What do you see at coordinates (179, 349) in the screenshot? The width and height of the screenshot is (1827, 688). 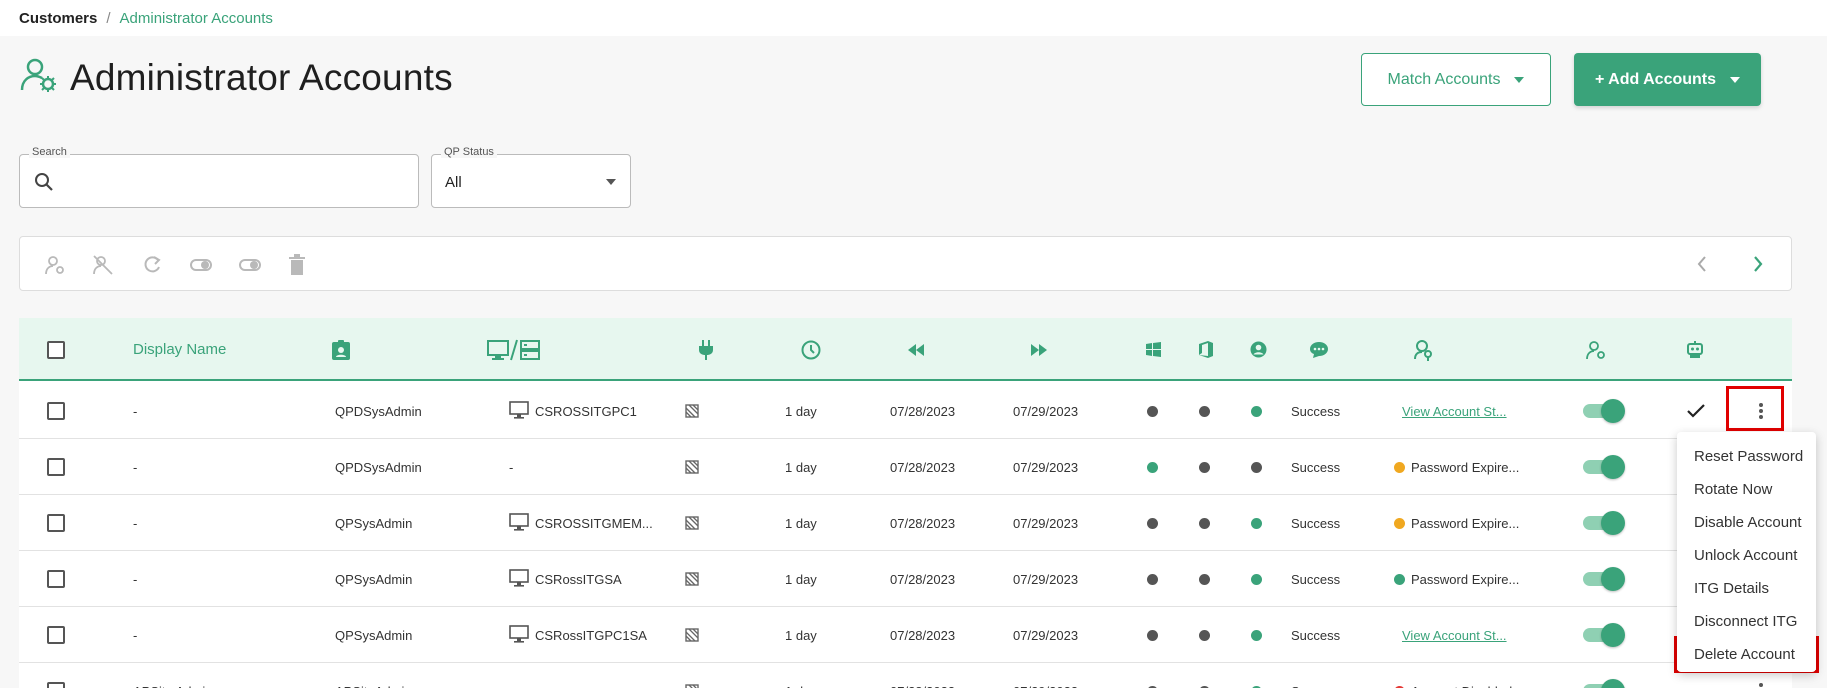 I see `column-display-name: Display Name` at bounding box center [179, 349].